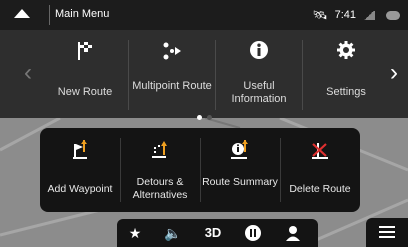  Describe the element at coordinates (346, 50) in the screenshot. I see `gear-icon` at that location.